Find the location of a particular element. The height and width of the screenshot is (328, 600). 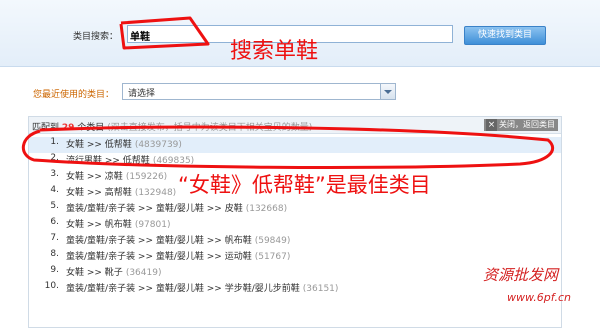

row-category-path: 女鞋 >> 凉鞋 (159226) is located at coordinates (116, 175).